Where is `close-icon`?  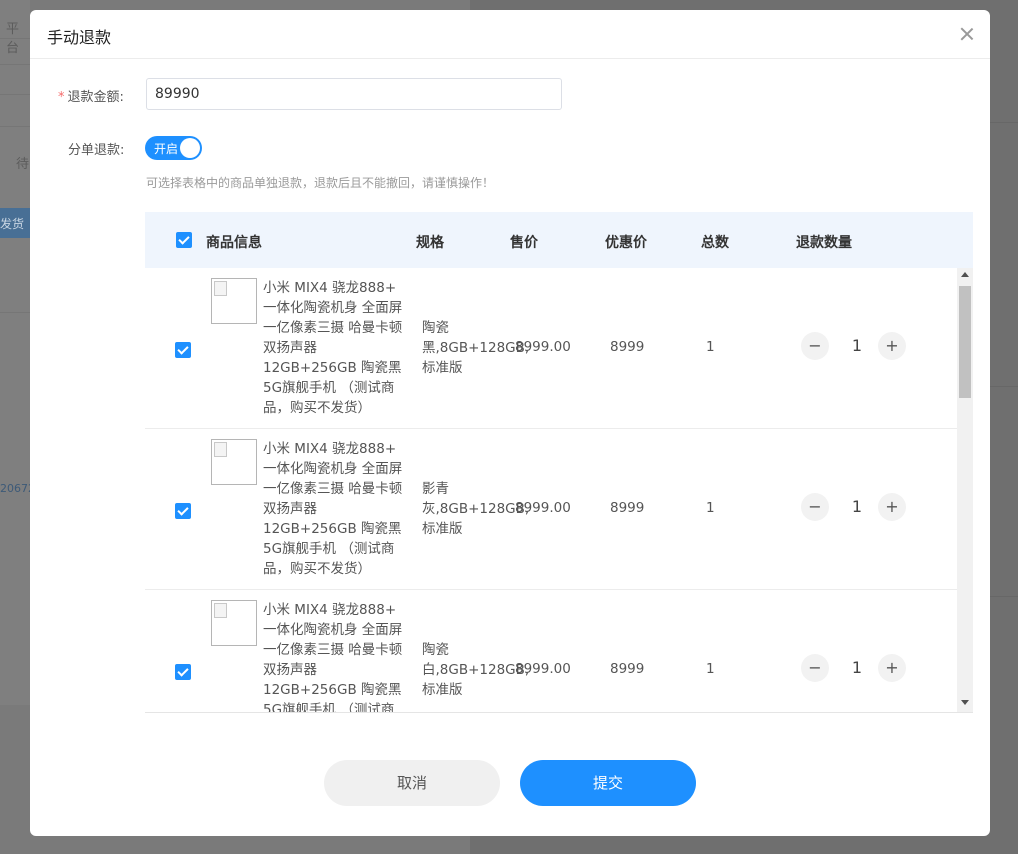 close-icon is located at coordinates (967, 34).